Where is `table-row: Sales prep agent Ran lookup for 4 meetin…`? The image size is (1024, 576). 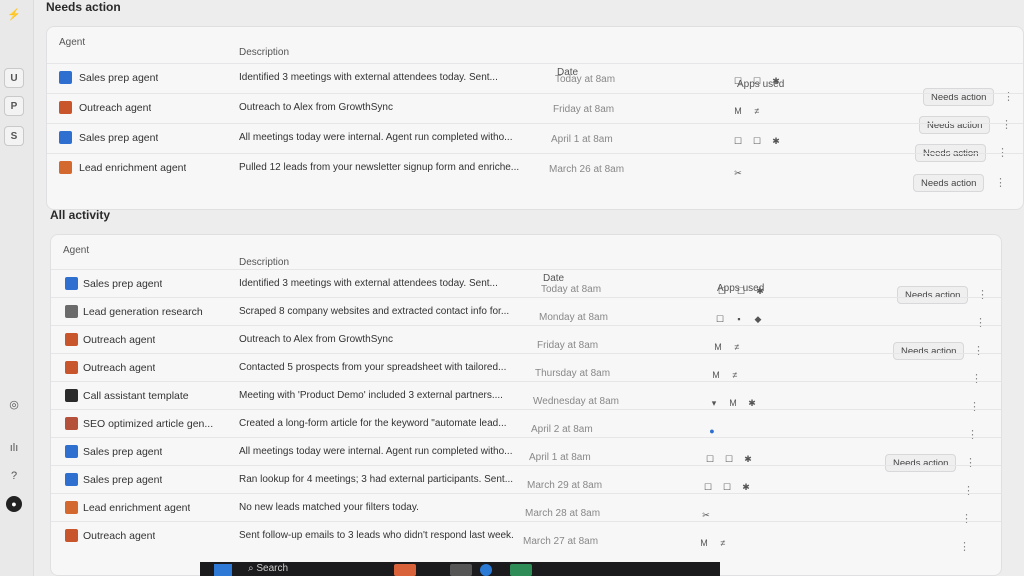 table-row: Sales prep agent Ran lookup for 4 meetin… is located at coordinates (526, 481).